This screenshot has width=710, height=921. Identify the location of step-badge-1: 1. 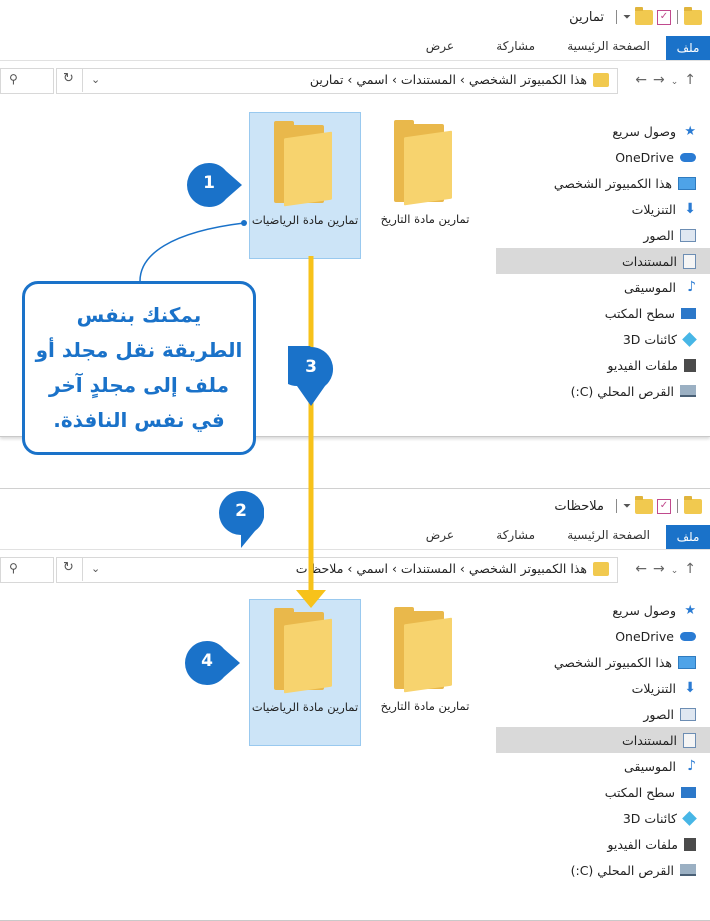
(214, 185).